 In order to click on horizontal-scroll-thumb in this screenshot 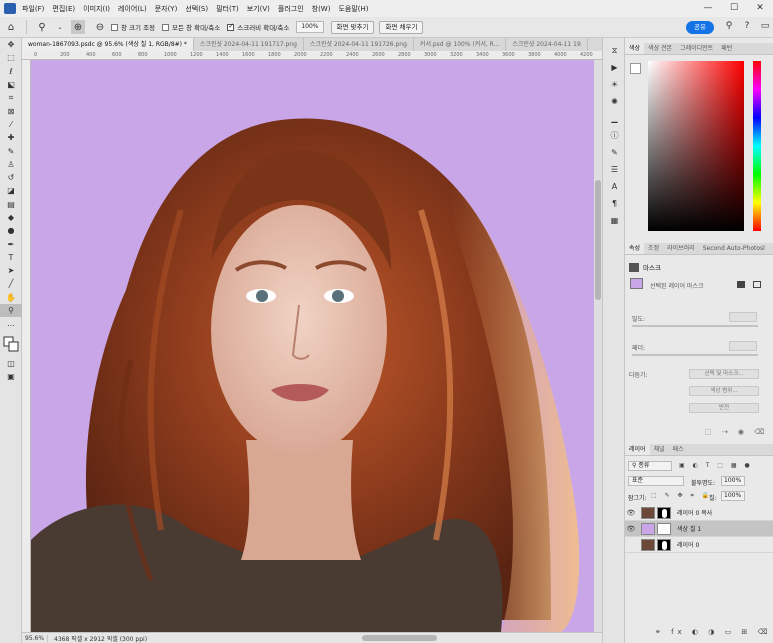, I will do `click(399, 638)`.